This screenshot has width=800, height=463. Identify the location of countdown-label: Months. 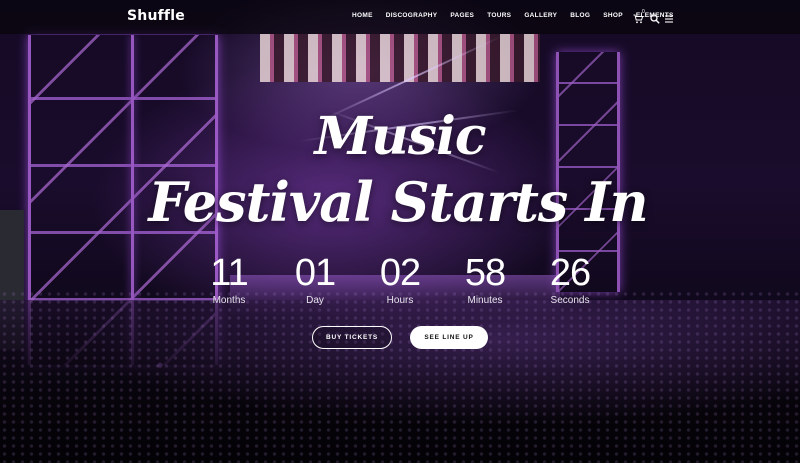
(229, 300).